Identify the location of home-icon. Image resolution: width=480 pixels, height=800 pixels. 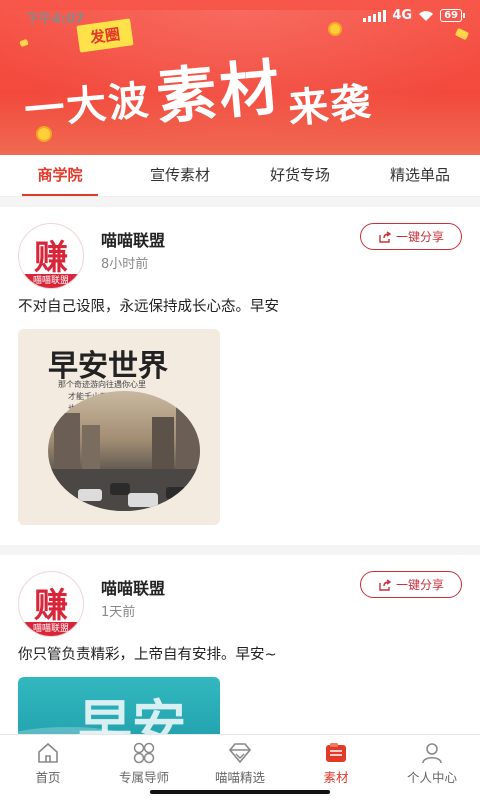
(48, 752).